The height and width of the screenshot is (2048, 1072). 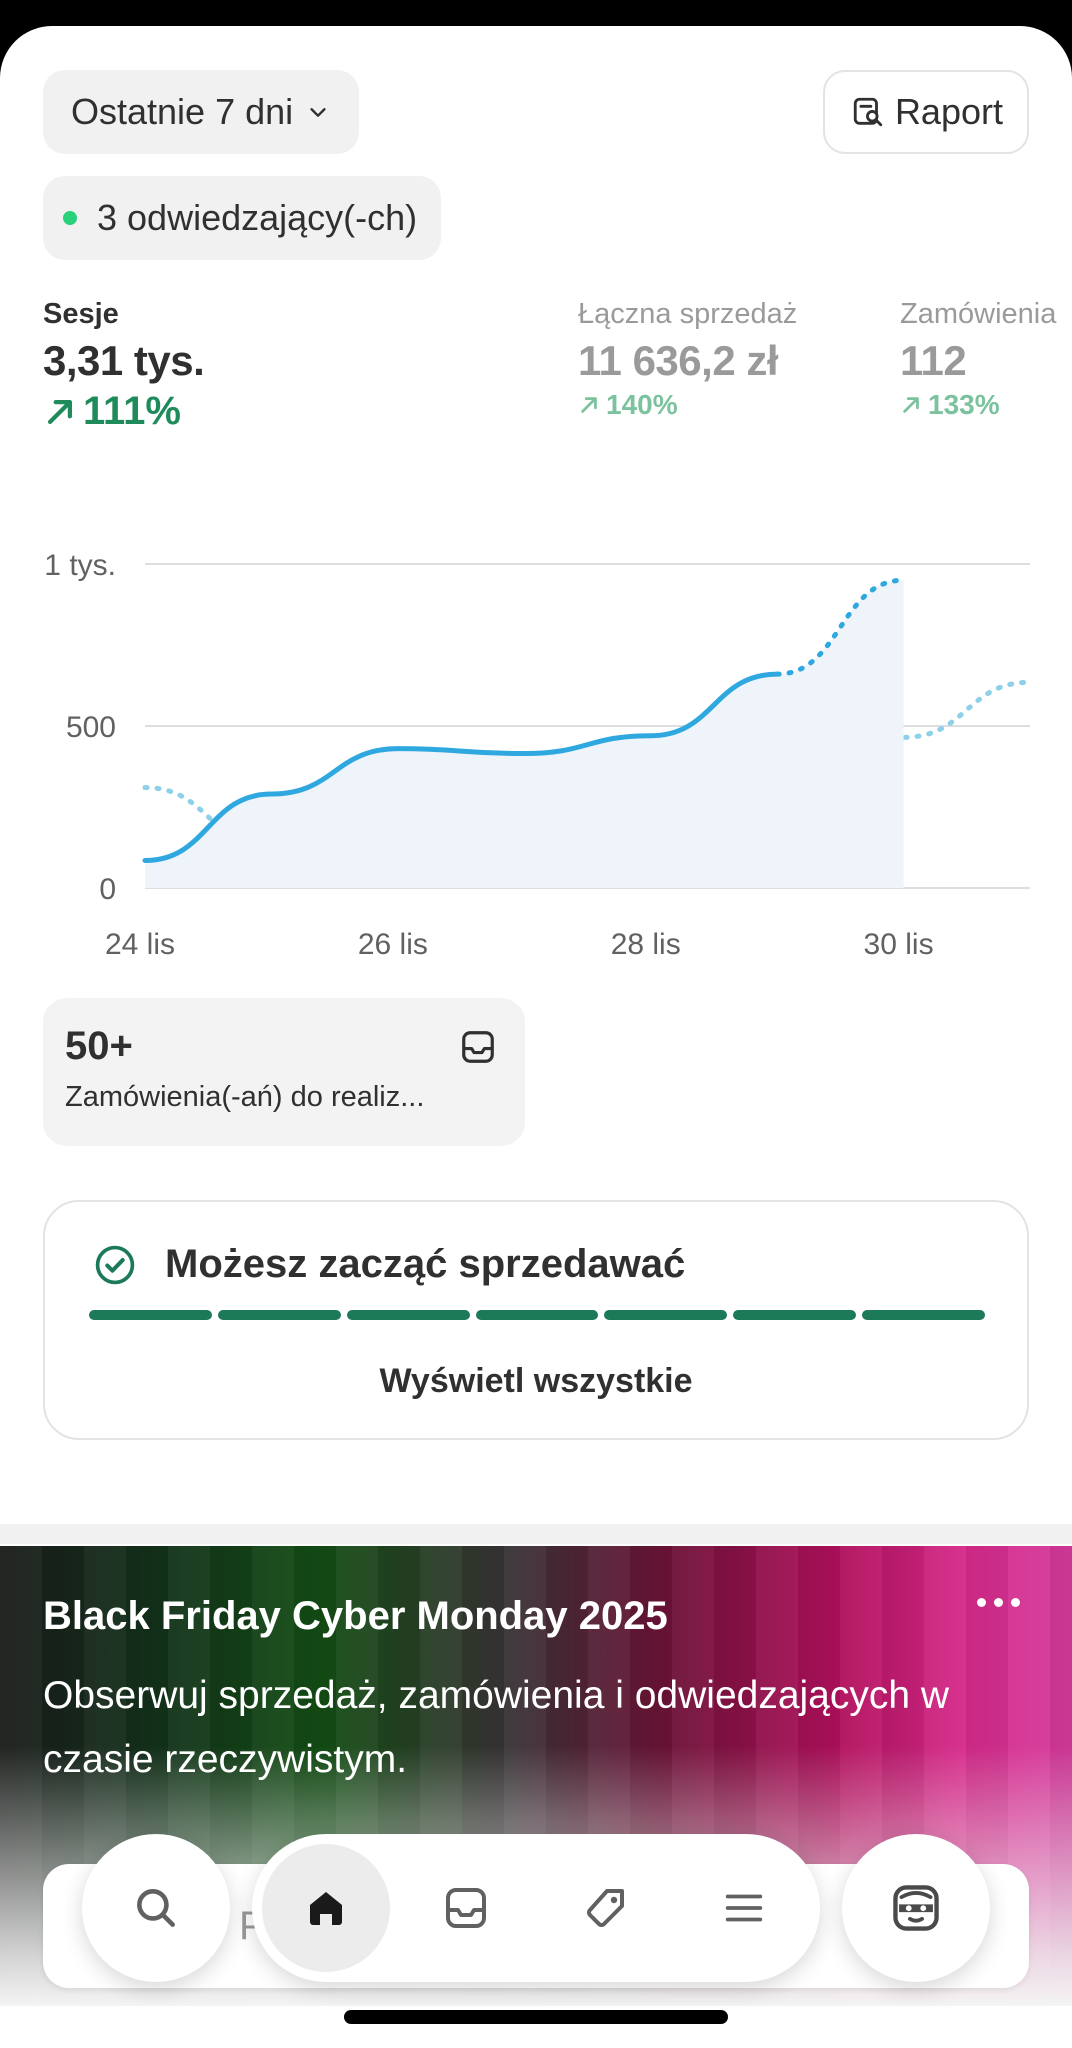 I want to click on report-icon, so click(x=868, y=112).